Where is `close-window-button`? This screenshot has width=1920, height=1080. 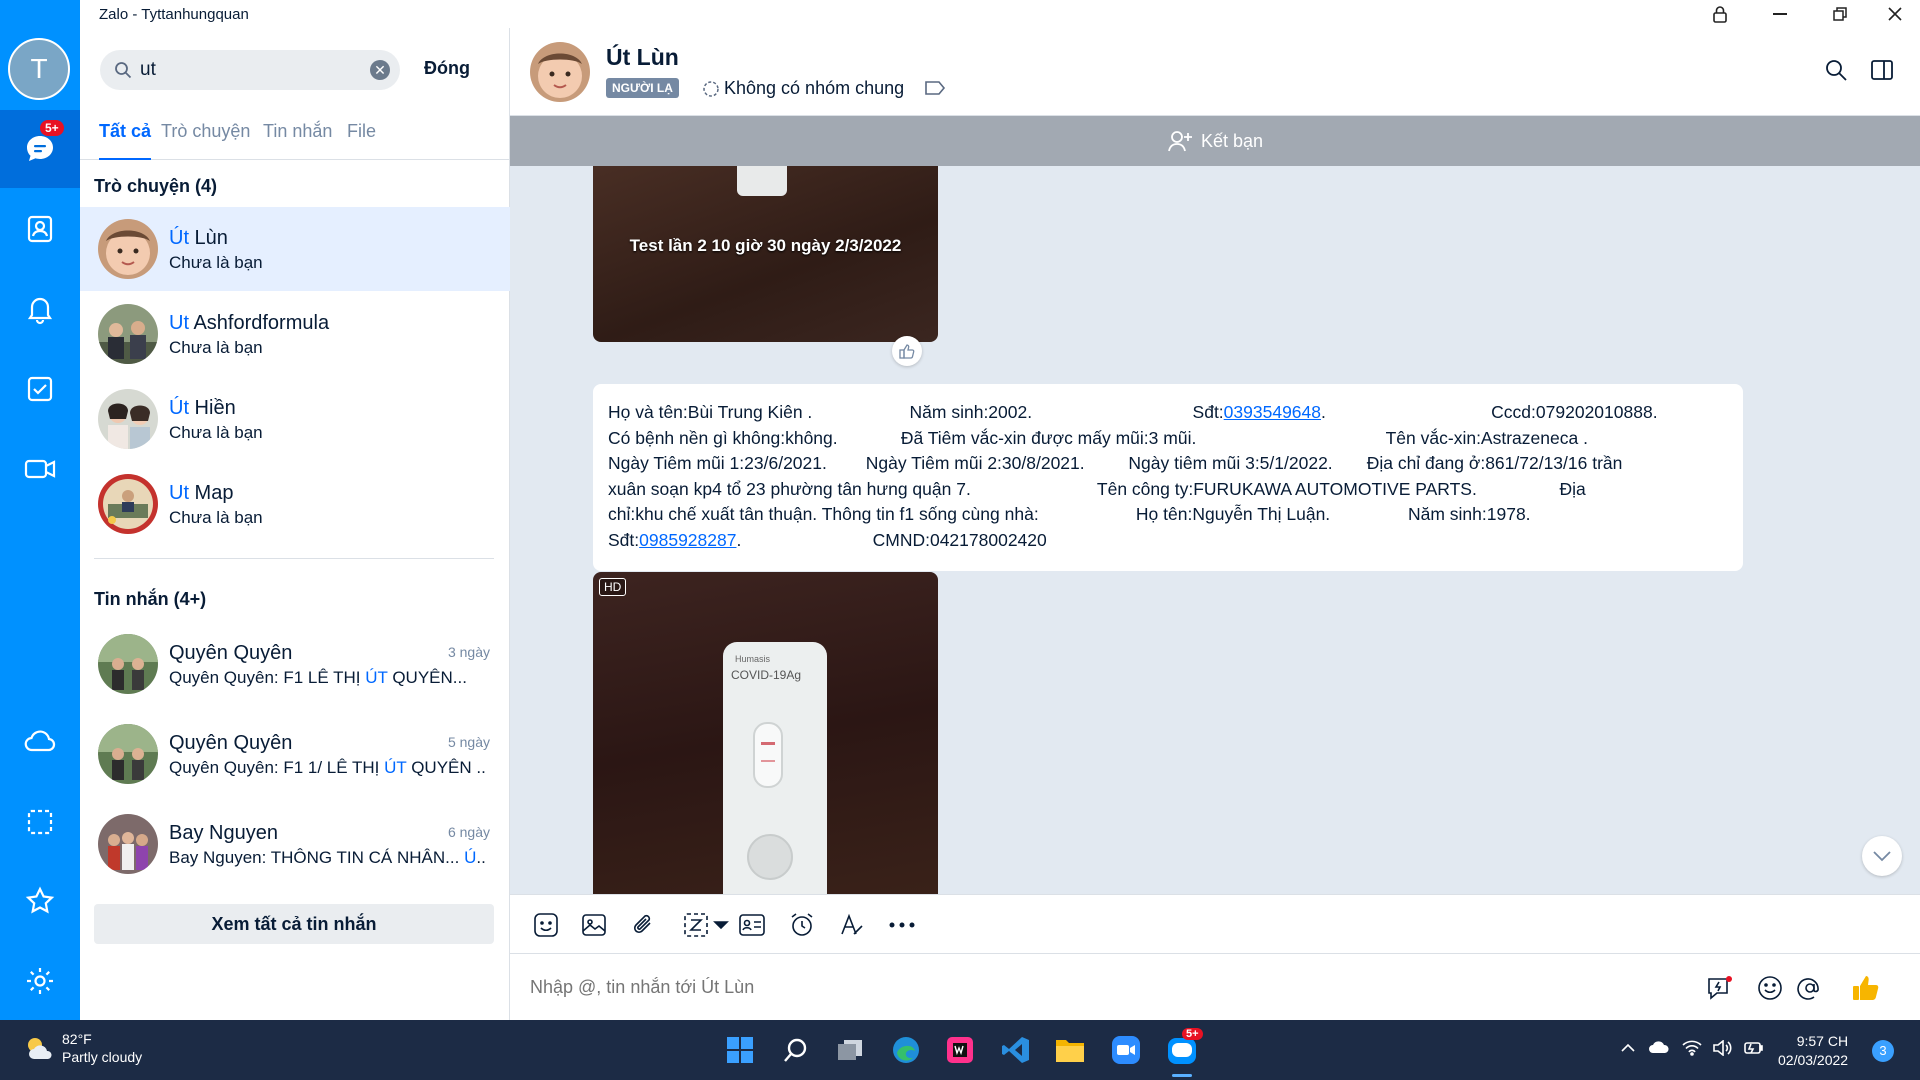
close-window-button is located at coordinates (1895, 14).